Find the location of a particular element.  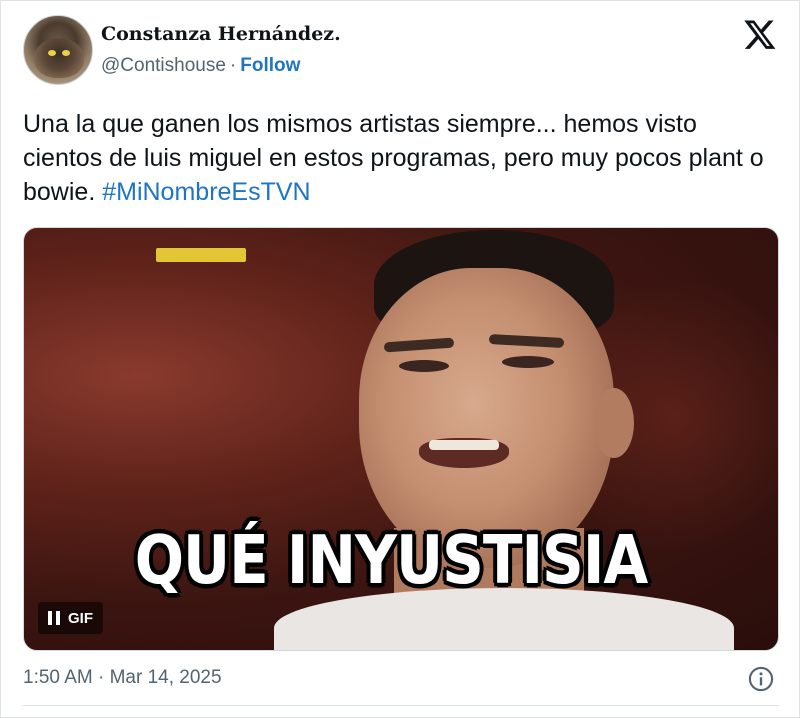

avatar-cat-image is located at coordinates (59, 58).